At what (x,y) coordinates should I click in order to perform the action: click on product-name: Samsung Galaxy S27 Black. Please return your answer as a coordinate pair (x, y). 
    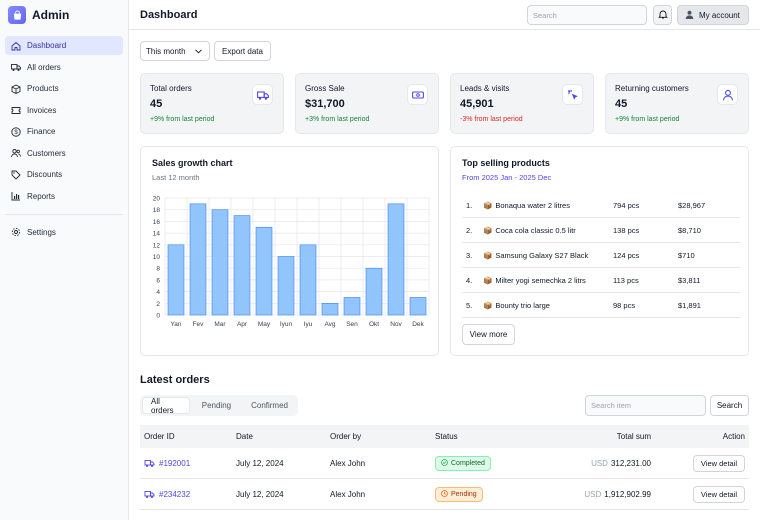
    Looking at the image, I should click on (542, 255).